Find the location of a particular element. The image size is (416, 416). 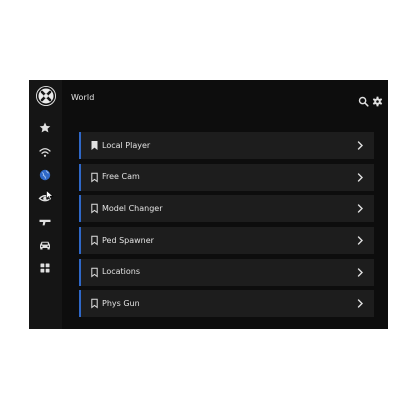

menu-item-label: Model Changer is located at coordinates (132, 208).